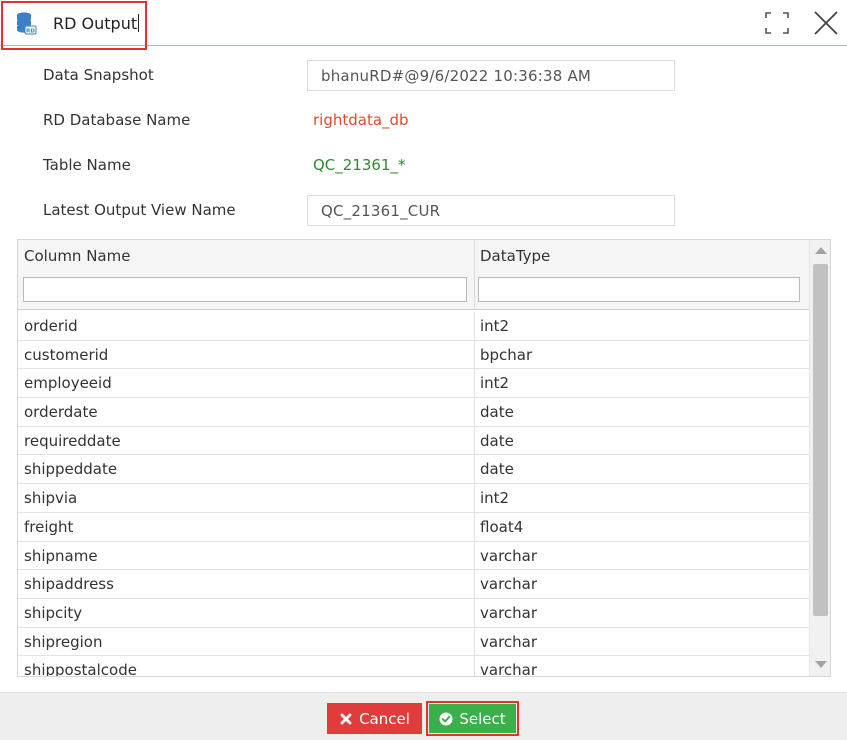  Describe the element at coordinates (413, 642) in the screenshot. I see `table-row: shipregion varchar` at that location.